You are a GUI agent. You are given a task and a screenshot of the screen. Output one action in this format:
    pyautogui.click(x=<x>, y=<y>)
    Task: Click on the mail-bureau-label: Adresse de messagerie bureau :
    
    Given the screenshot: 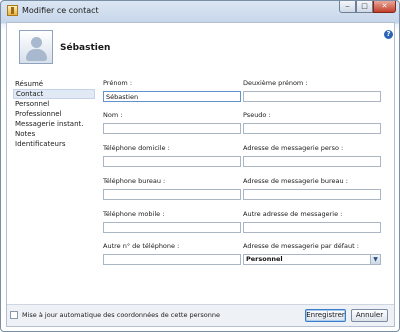 What is the action you would take?
    pyautogui.click(x=295, y=181)
    